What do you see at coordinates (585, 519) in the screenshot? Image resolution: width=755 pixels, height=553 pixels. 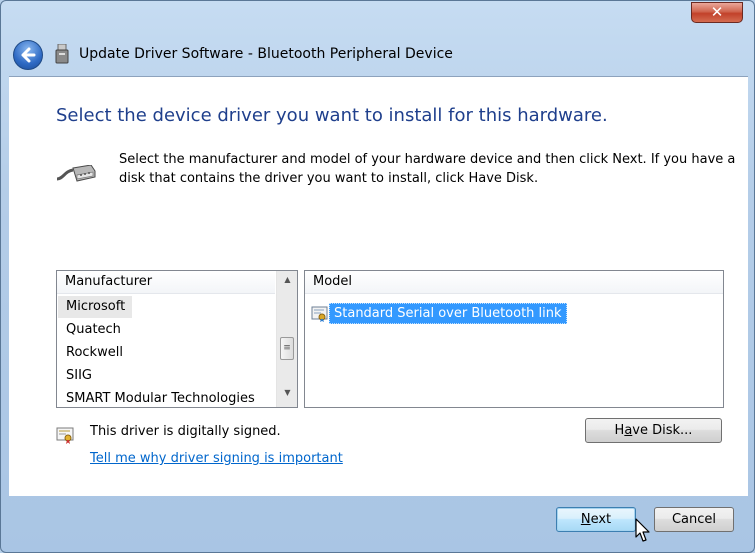 I see `next-accel: N` at bounding box center [585, 519].